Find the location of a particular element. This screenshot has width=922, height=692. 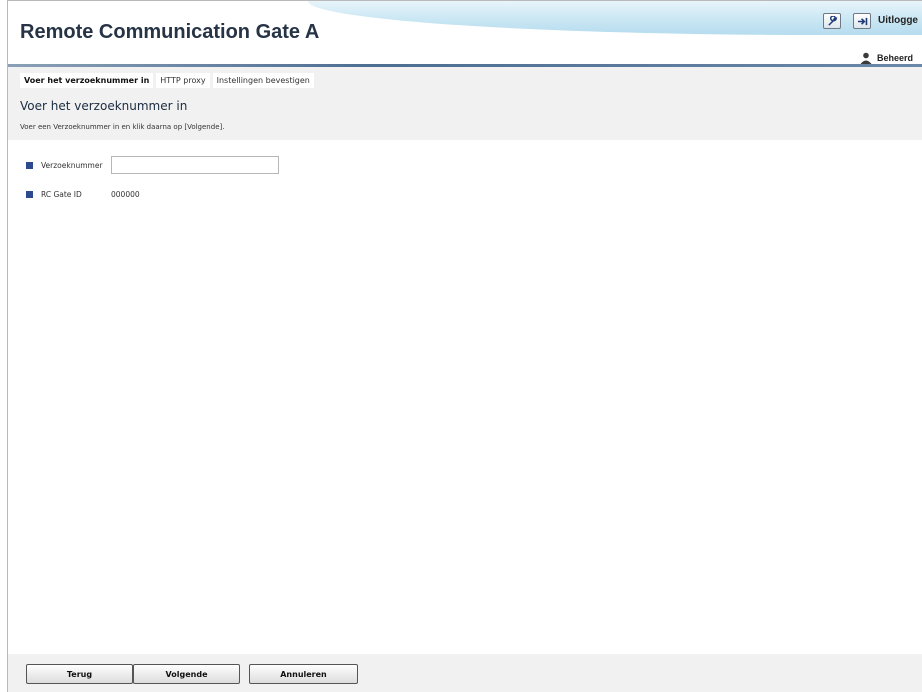

person-icon is located at coordinates (866, 58).